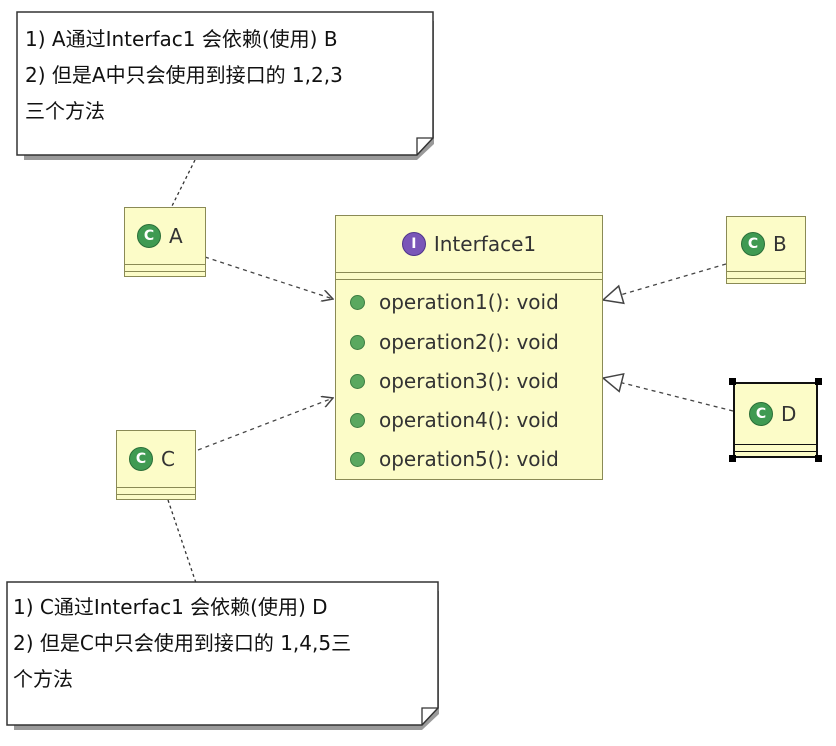 This screenshot has height=746, width=836. I want to click on note-c-line-2: 2) 但是C中只会使用到接口的 1,4,5三, so click(182, 643).